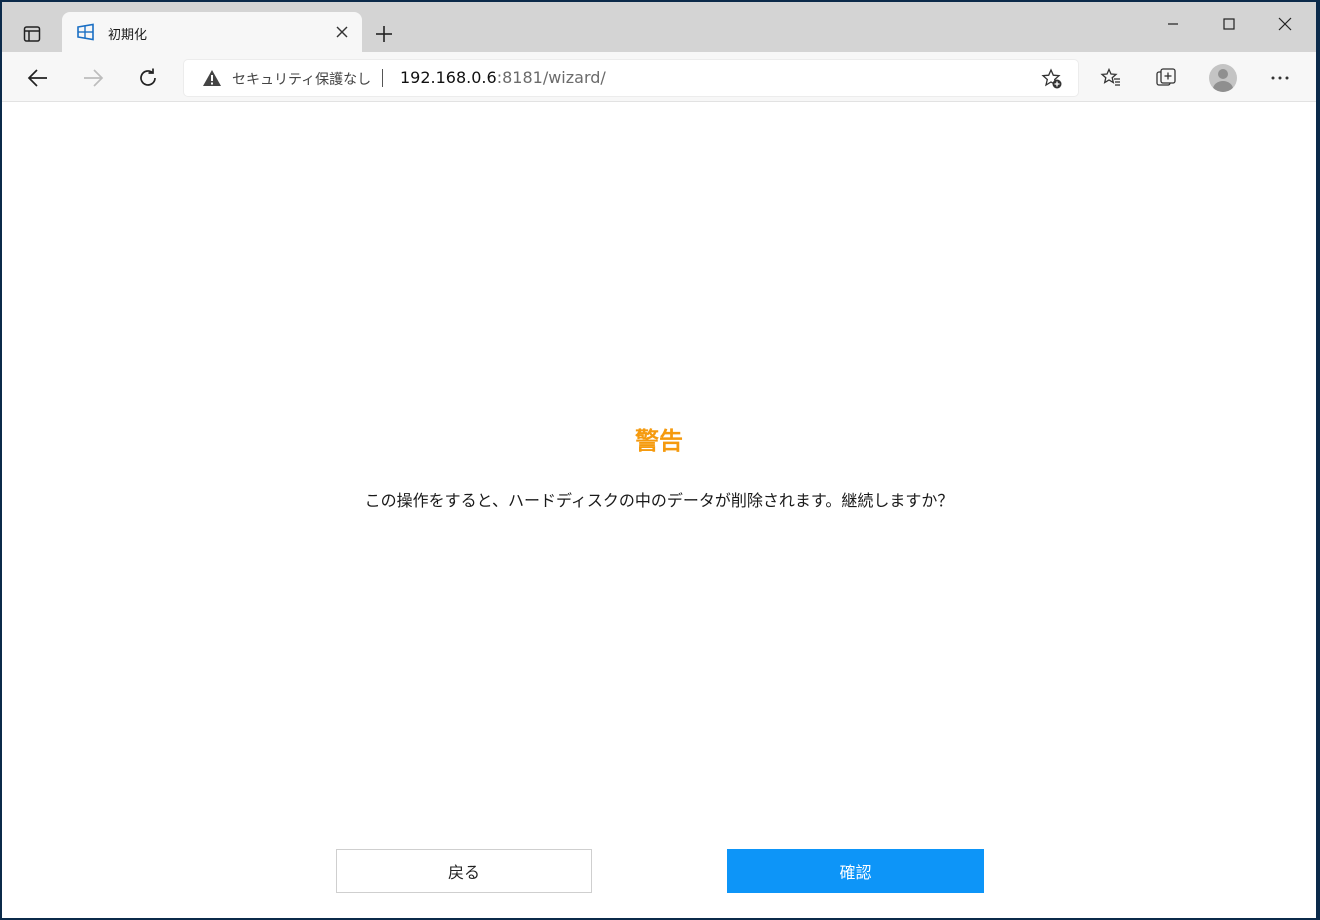 The height and width of the screenshot is (920, 1320). I want to click on back-arrow-icon, so click(37, 78).